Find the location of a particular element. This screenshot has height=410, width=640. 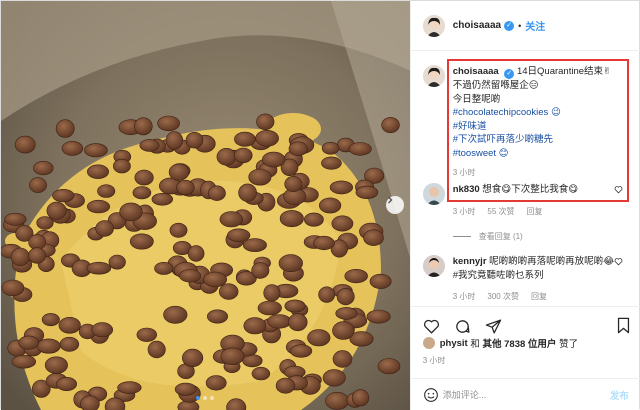

likes-suffix: 赞了 is located at coordinates (569, 344).